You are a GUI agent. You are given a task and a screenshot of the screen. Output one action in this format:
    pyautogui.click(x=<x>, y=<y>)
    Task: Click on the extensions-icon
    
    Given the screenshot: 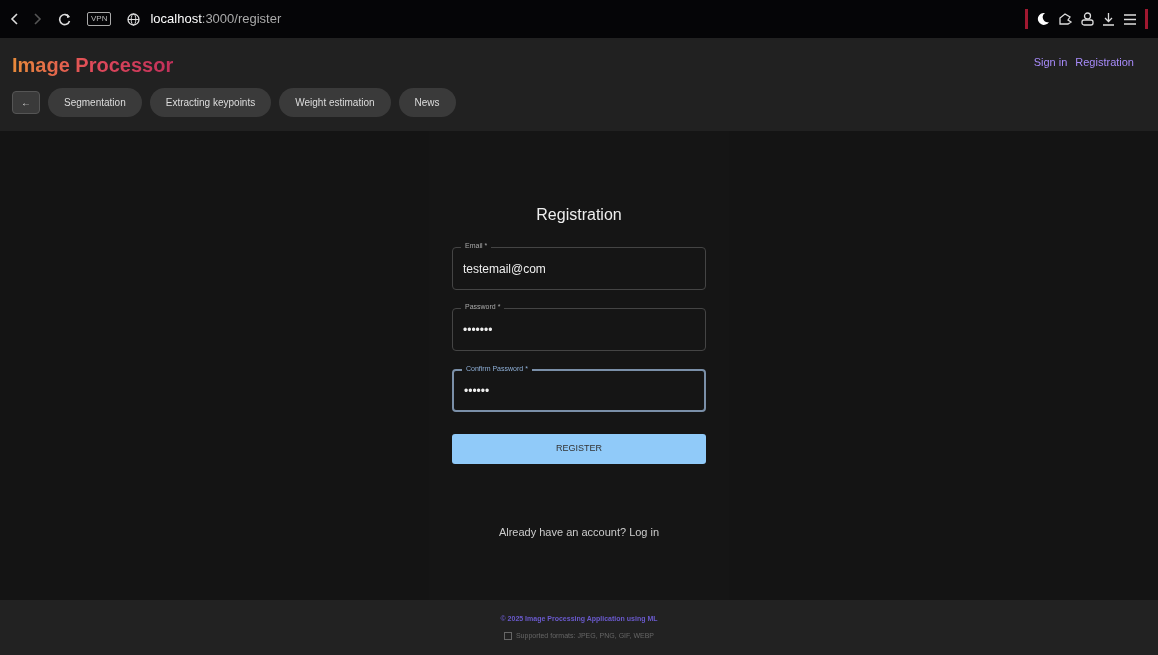 What is the action you would take?
    pyautogui.click(x=1065, y=19)
    